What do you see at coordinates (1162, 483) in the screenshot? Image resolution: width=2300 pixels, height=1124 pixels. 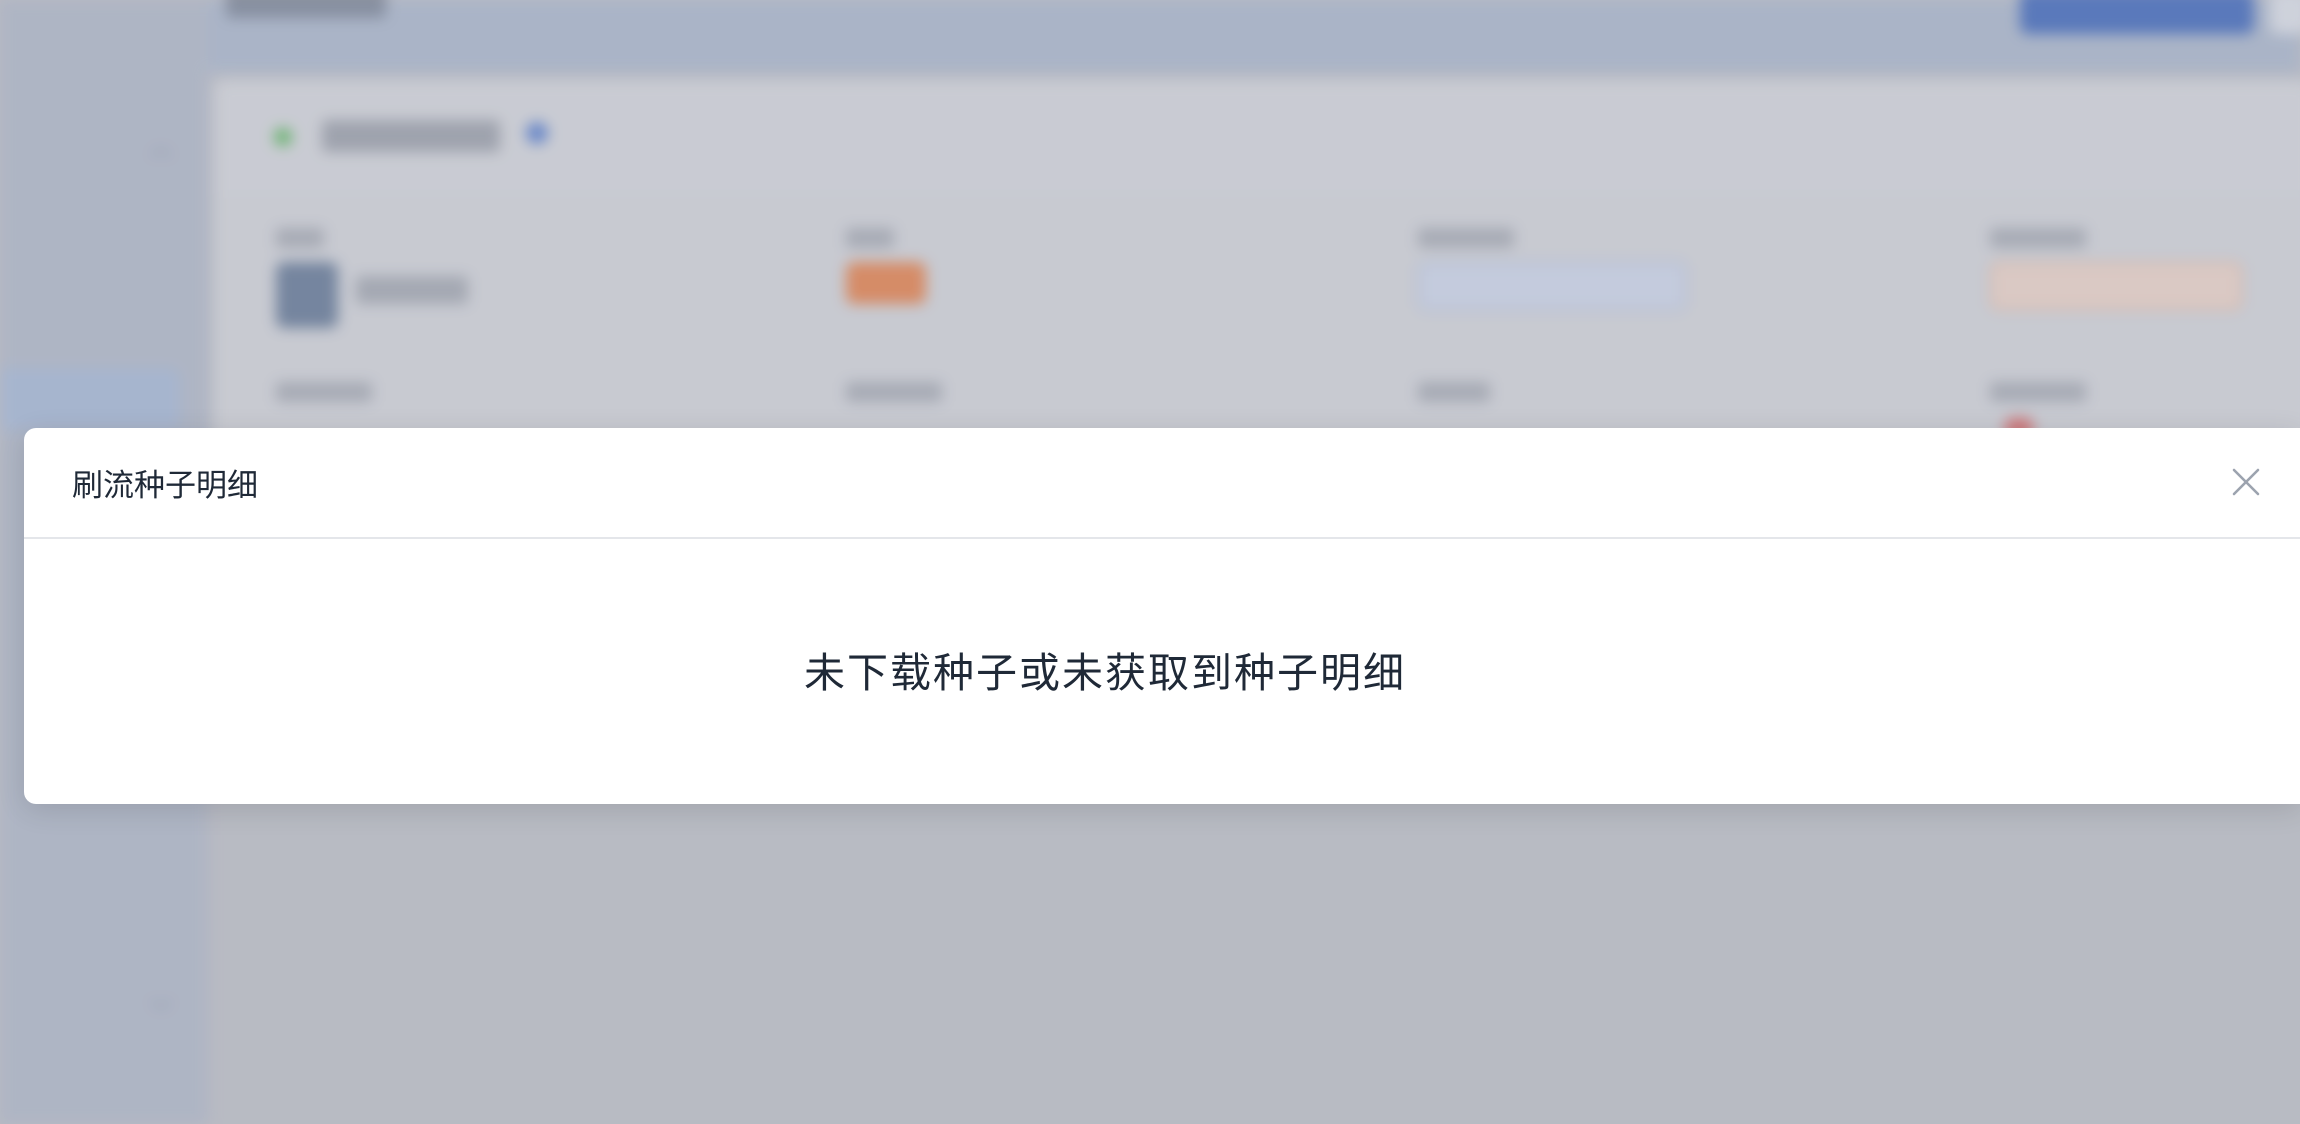 I see `dialog-header: 刷流种子明细` at bounding box center [1162, 483].